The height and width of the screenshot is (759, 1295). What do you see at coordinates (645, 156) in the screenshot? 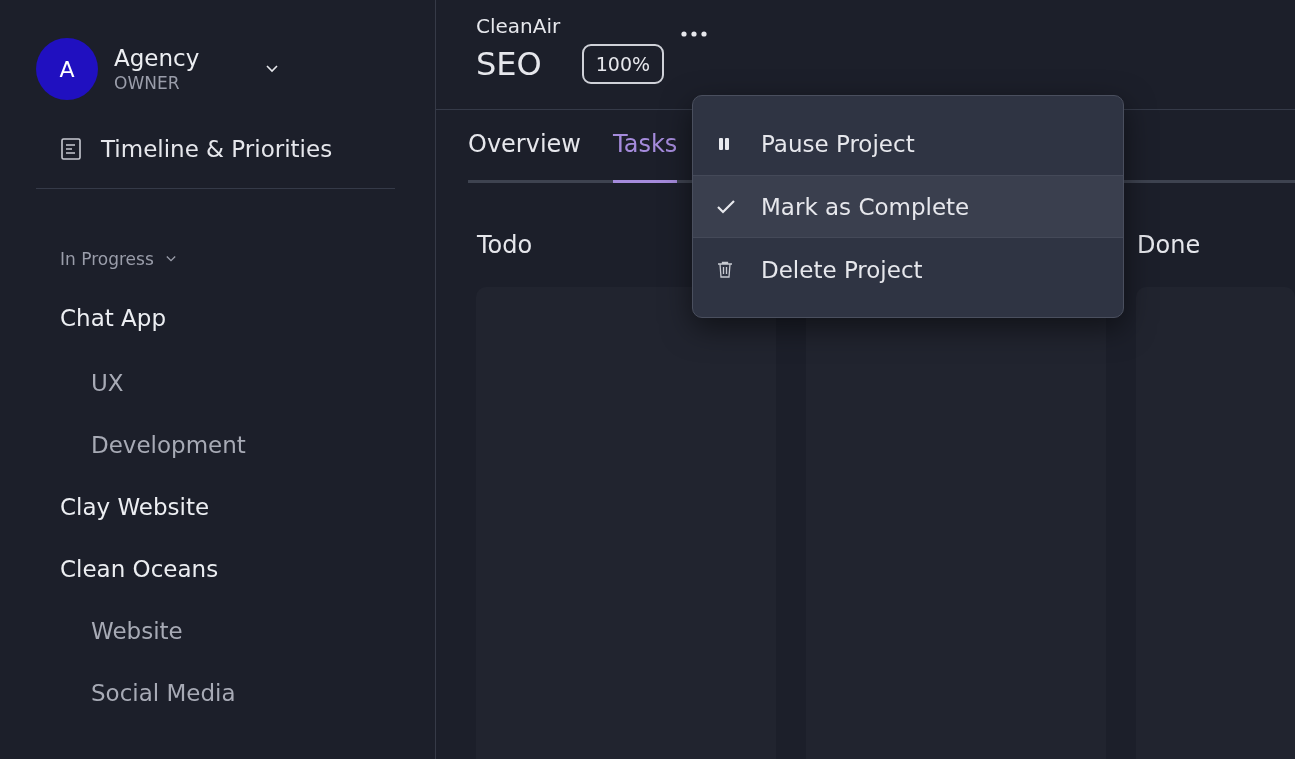
I see `tab: Tasks` at bounding box center [645, 156].